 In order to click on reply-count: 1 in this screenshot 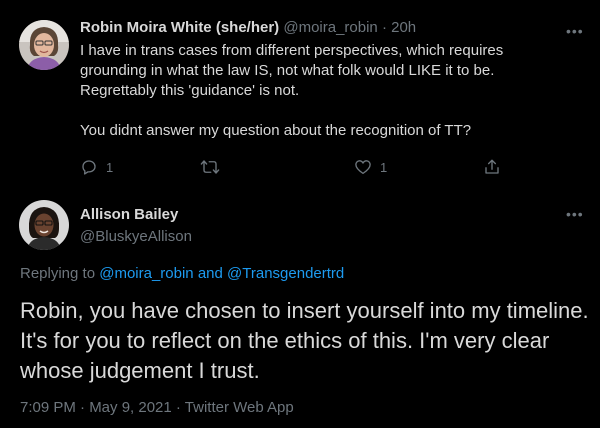, I will do `click(110, 167)`.